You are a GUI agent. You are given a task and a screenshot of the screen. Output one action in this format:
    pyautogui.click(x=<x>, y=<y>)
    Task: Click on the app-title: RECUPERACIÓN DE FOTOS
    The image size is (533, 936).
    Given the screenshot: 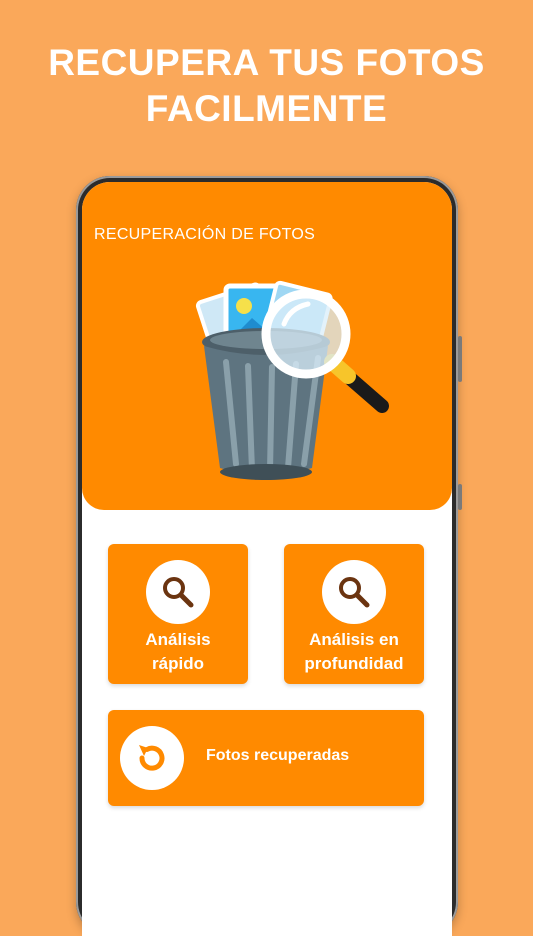 What is the action you would take?
    pyautogui.click(x=205, y=234)
    